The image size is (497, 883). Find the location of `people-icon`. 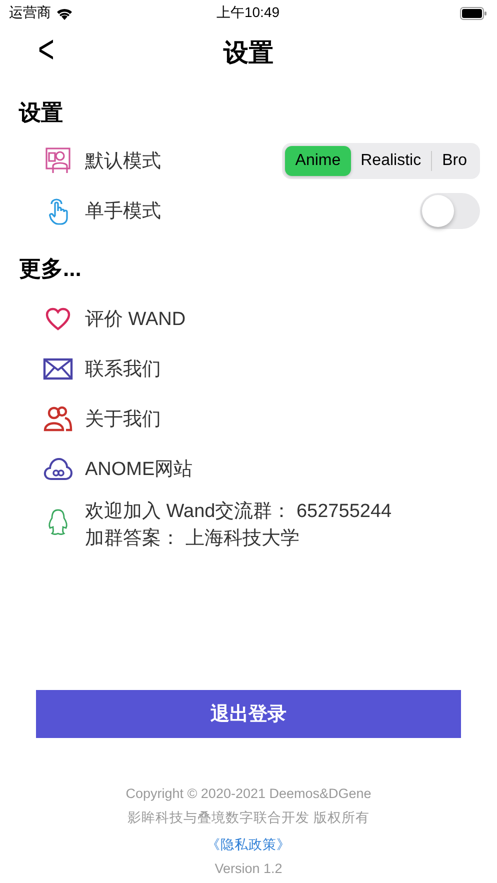

people-icon is located at coordinates (58, 419).